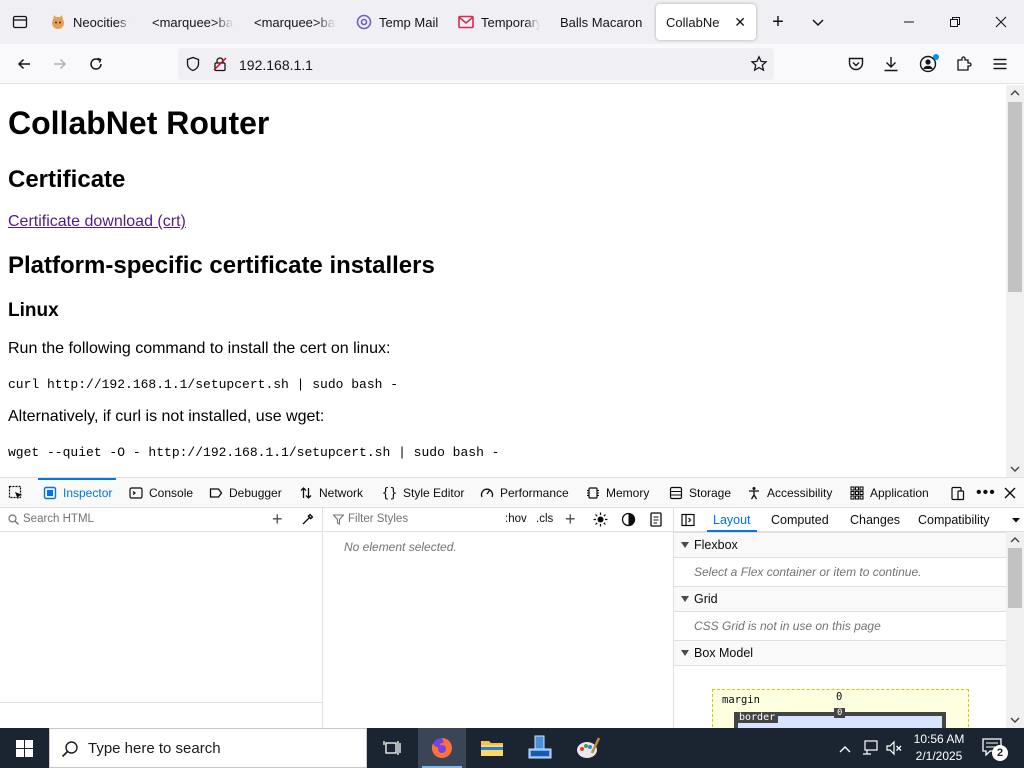 This screenshot has height=768, width=1024. Describe the element at coordinates (889, 493) in the screenshot. I see `tab-application: Application` at that location.